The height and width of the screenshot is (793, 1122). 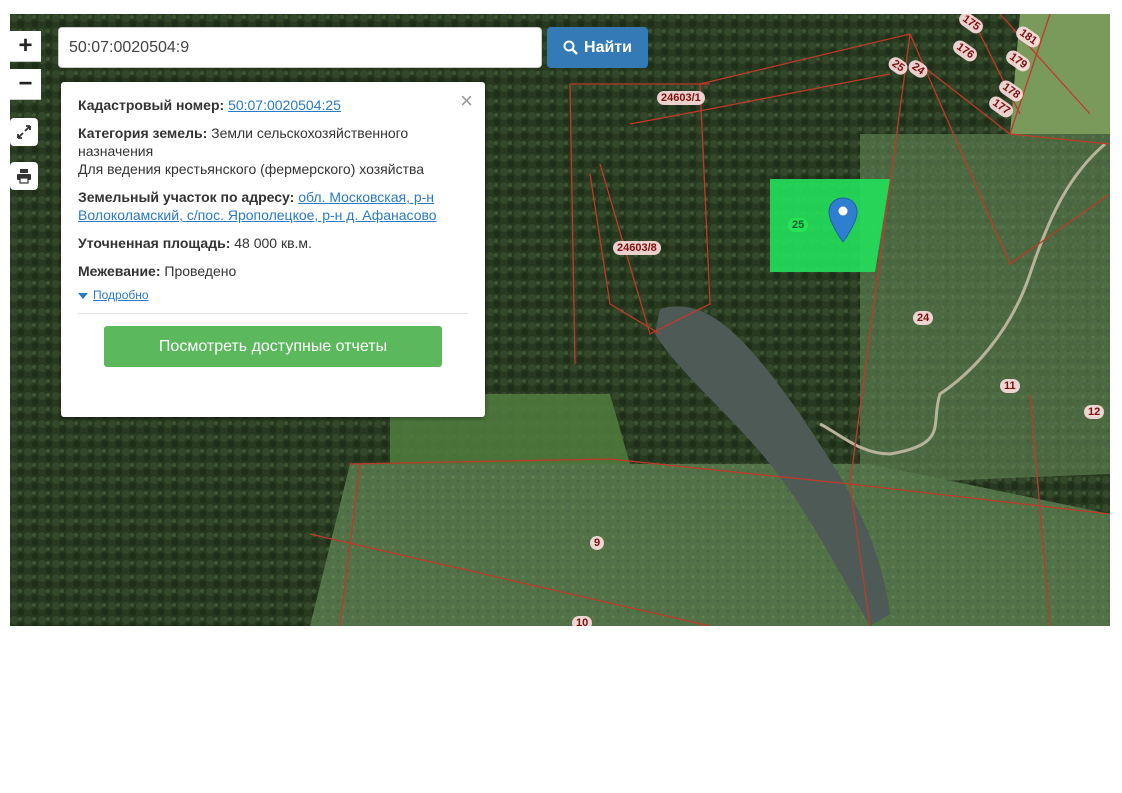 I want to click on parcel-label: 12, so click(x=1094, y=412).